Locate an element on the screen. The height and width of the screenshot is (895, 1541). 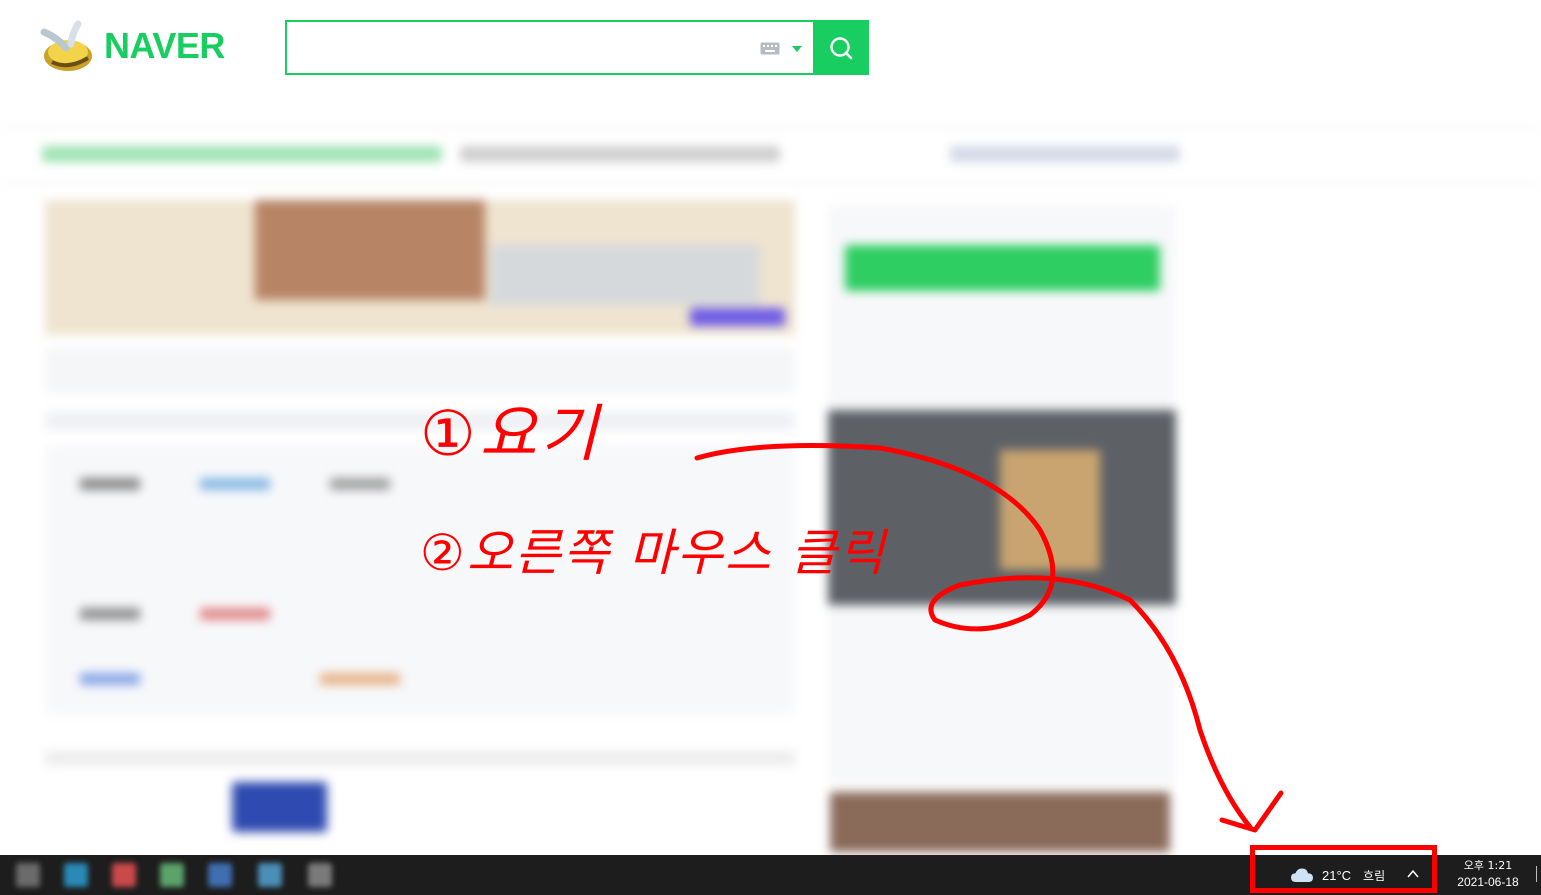
search-button is located at coordinates (841, 47).